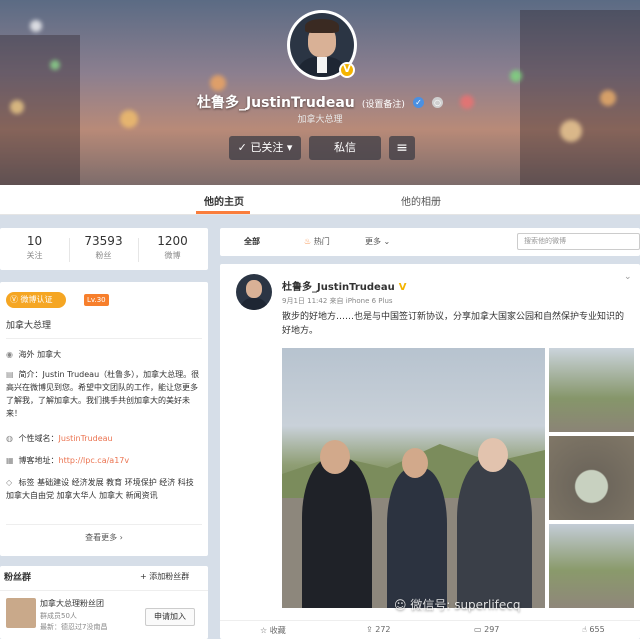 This screenshot has height=639, width=640. I want to click on forward-icon: ⇪, so click(369, 629).